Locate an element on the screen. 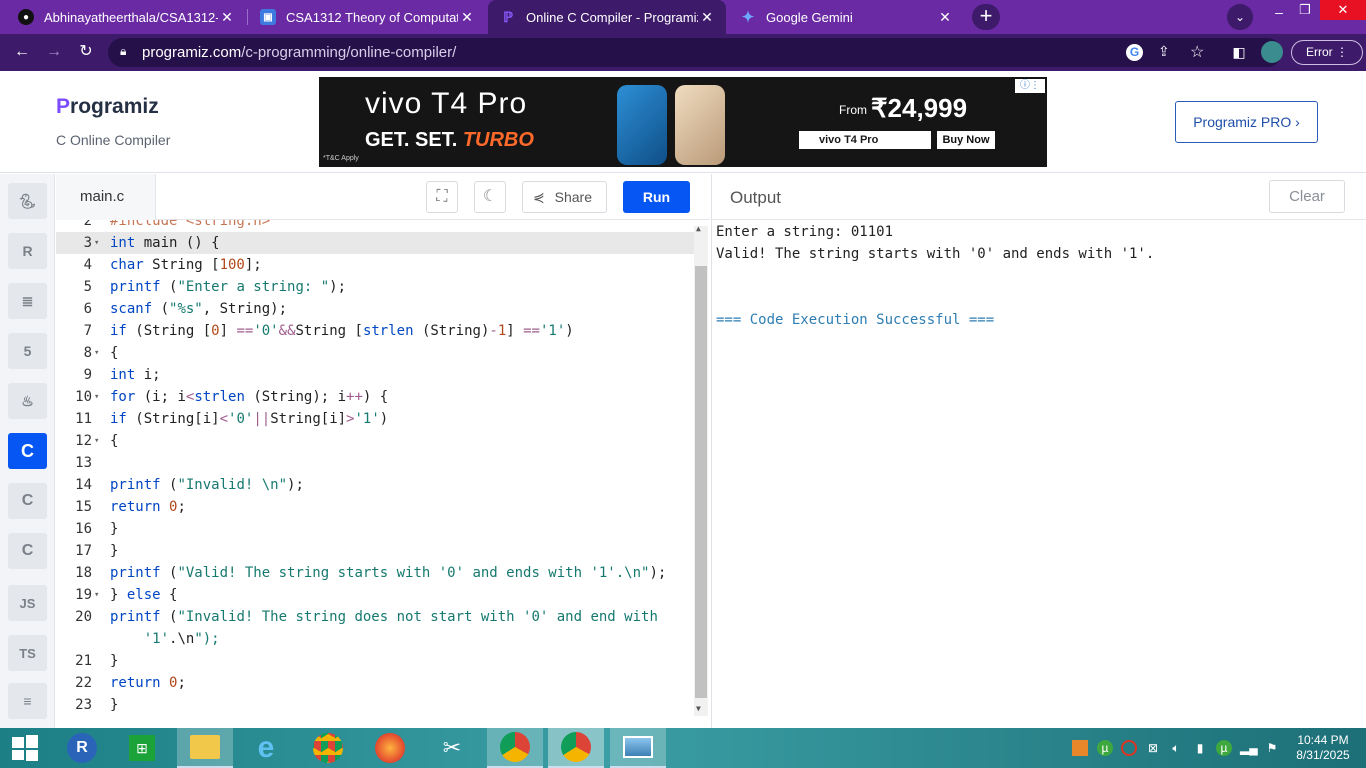 The height and width of the screenshot is (768, 1366). code-line: 14 printf ("Invalid! \n"); is located at coordinates (376, 485).